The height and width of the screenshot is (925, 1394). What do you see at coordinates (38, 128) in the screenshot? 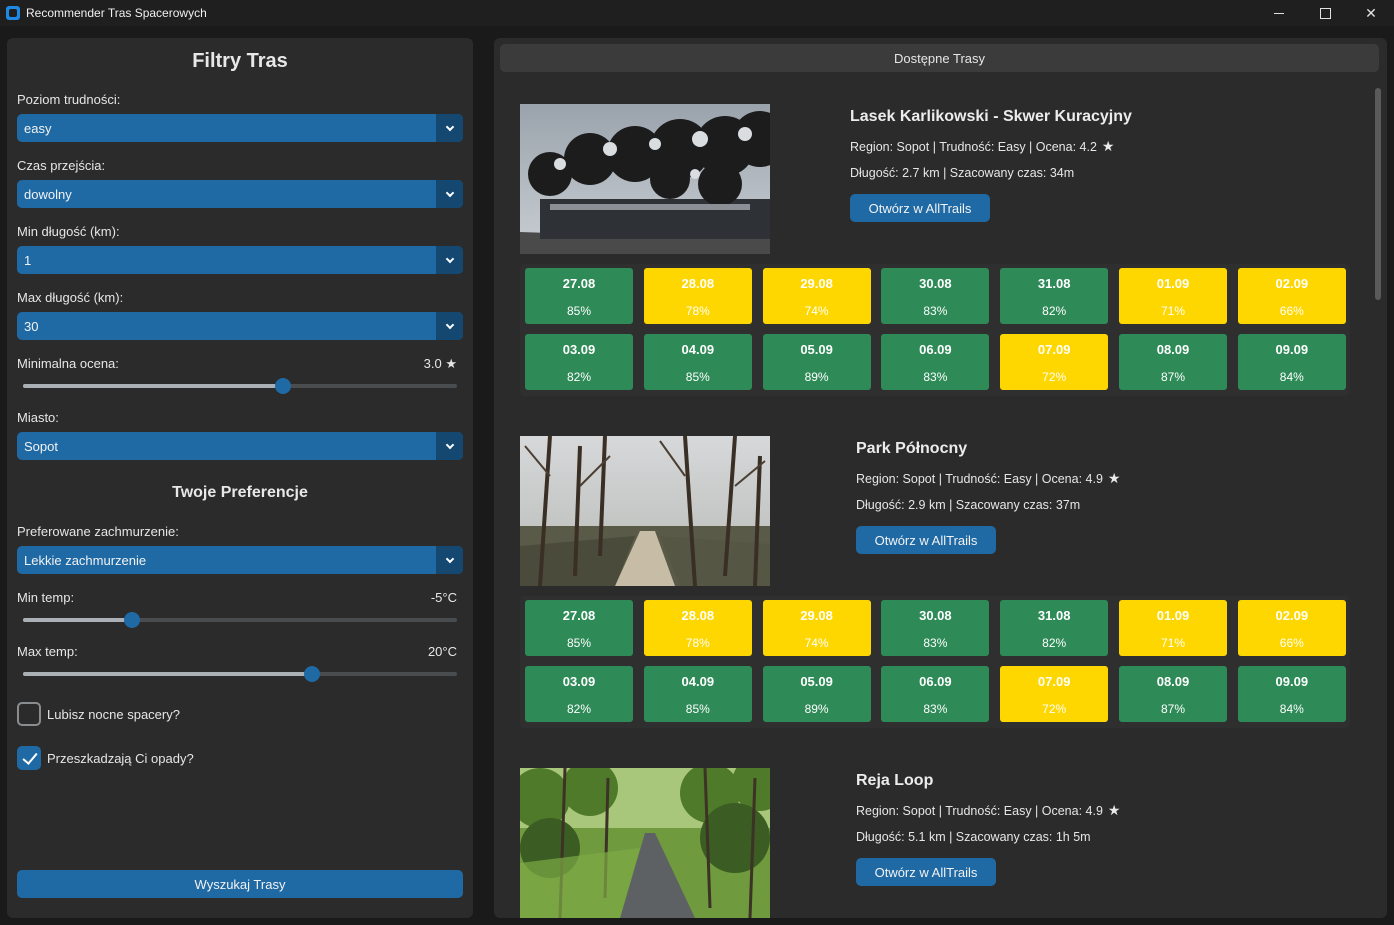
I see `difficulty-value: easy` at bounding box center [38, 128].